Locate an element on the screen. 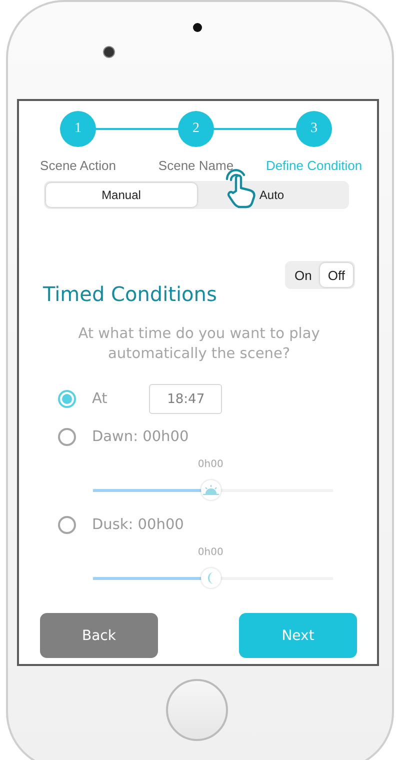 The width and height of the screenshot is (404, 760). step-number: 1 is located at coordinates (78, 129).